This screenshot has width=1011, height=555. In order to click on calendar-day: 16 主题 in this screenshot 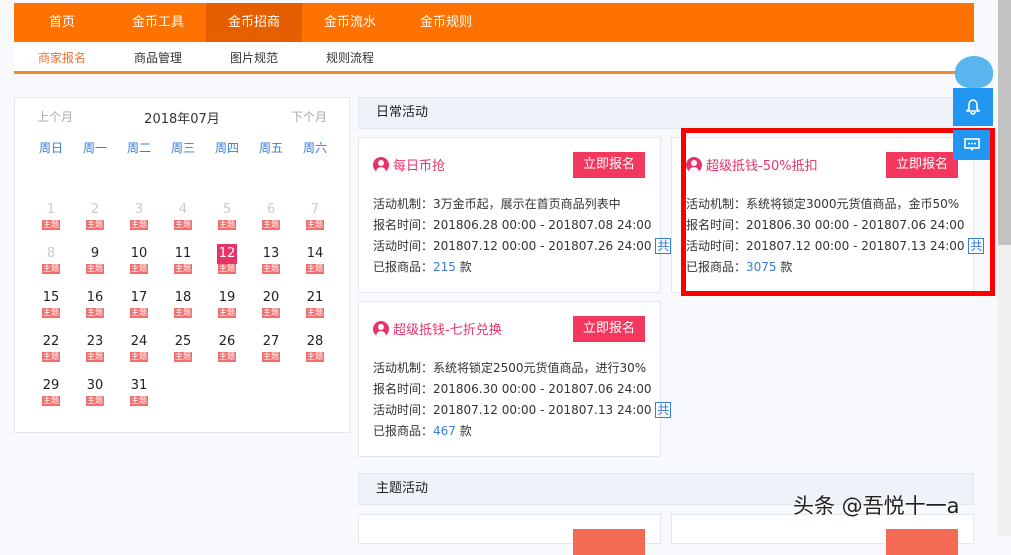, I will do `click(95, 310)`.